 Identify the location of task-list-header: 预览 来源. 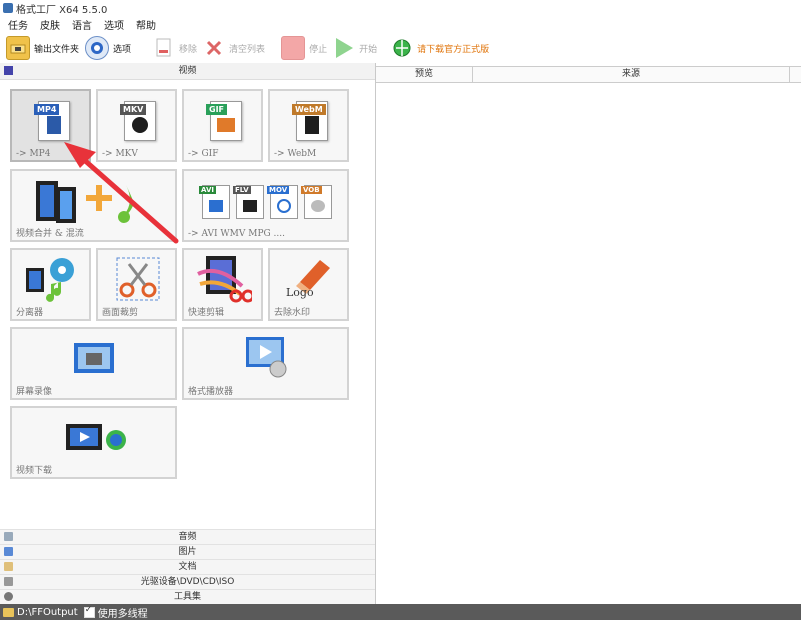
(588, 74).